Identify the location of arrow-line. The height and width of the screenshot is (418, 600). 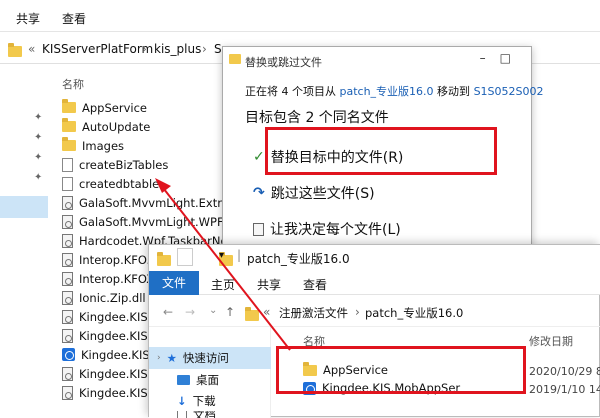
(225, 267).